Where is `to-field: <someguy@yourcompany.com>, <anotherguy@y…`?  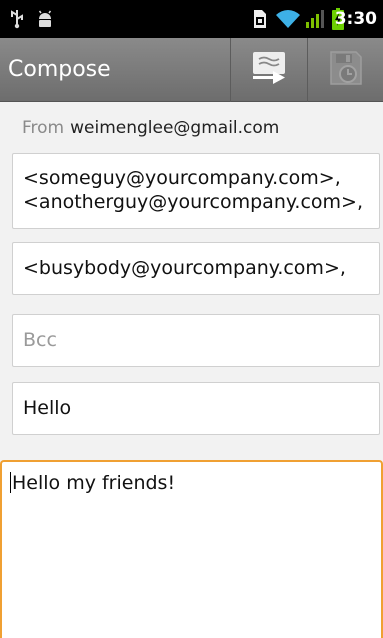
to-field: <someguy@yourcompany.com>, <anotherguy@y… is located at coordinates (196, 191).